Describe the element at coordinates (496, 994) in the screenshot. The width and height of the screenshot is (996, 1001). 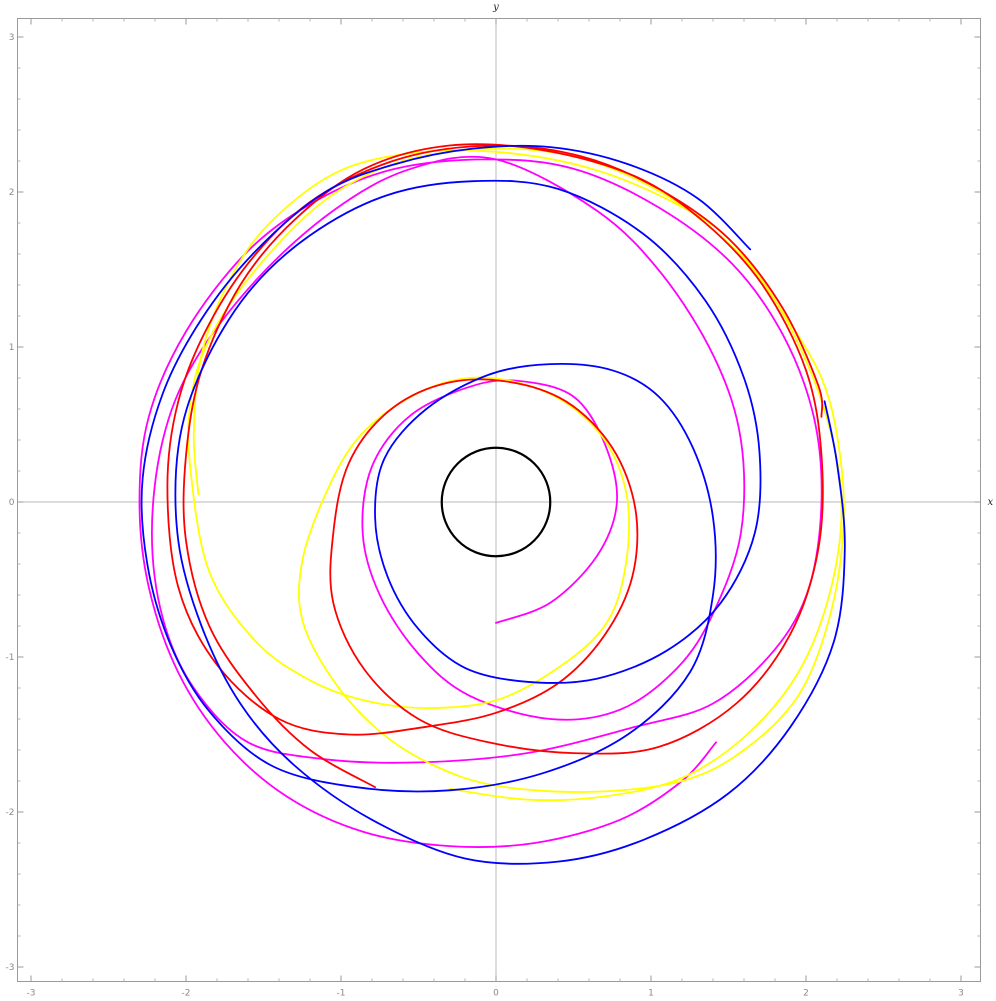
I see `x-tick-label: 0` at that location.